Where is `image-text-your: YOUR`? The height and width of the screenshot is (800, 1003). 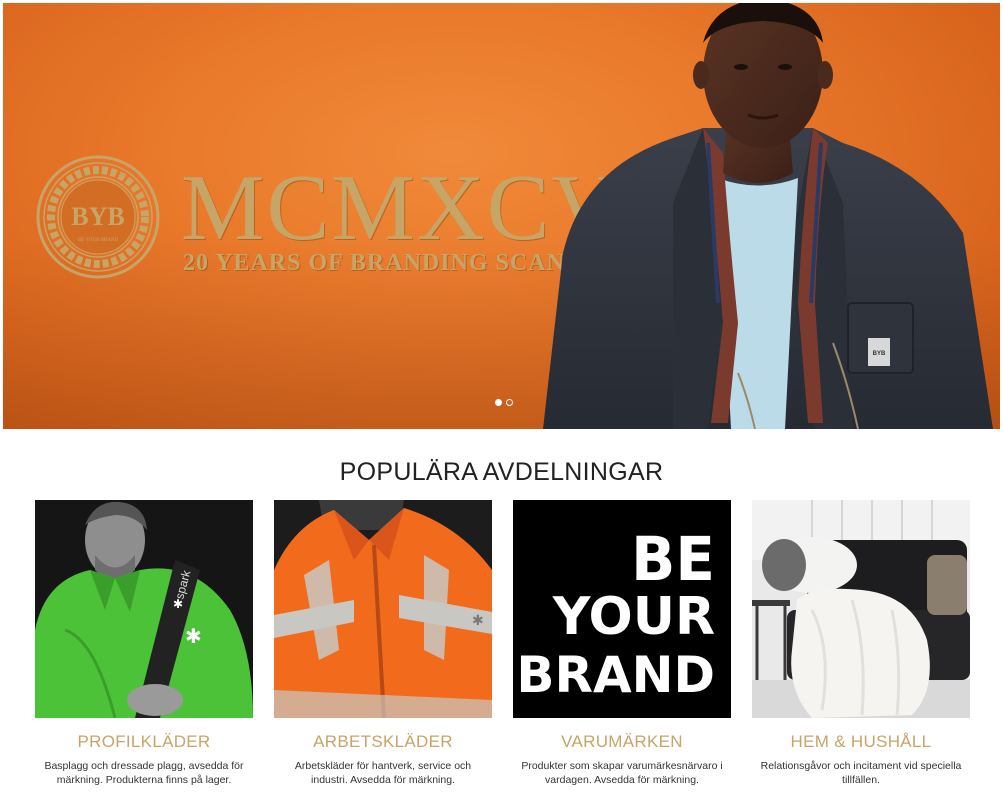
image-text-your: YOUR is located at coordinates (633, 617).